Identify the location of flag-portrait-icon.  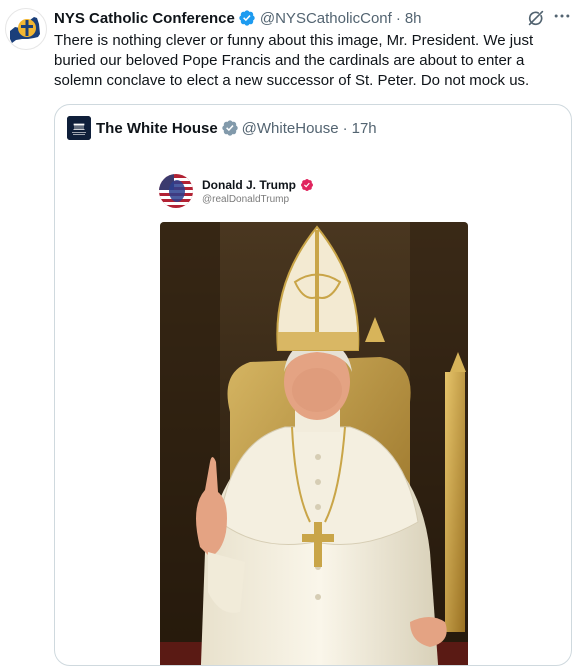
(176, 191).